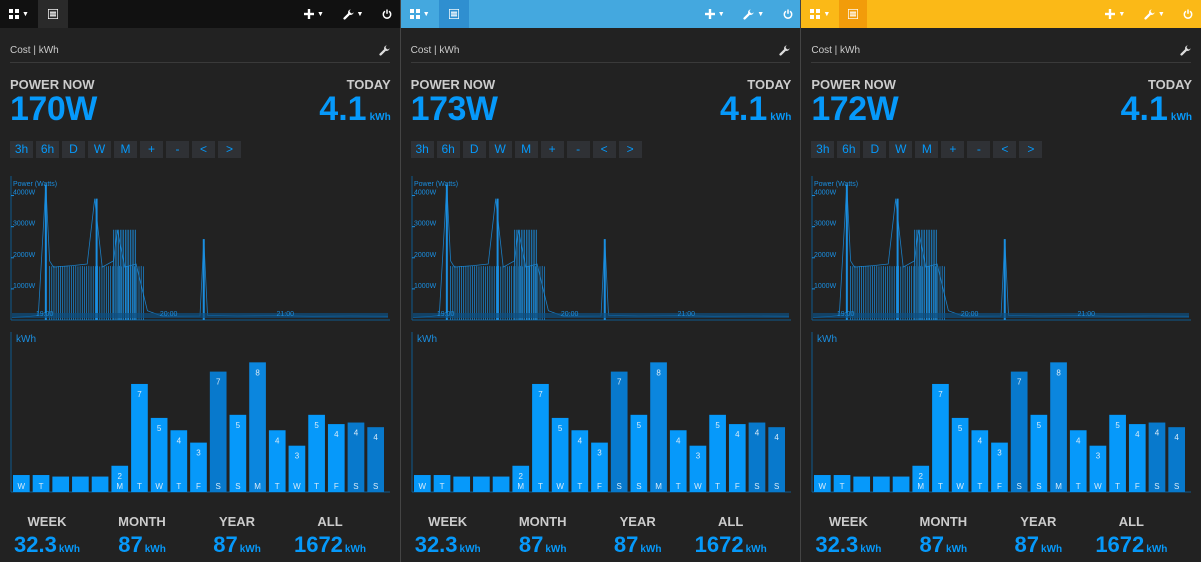  What do you see at coordinates (200, 412) in the screenshot?
I see `kwh-bar-chart: kWhW T2M7T5W4T3F7S5S8M4T3W5T4F4S4S` at bounding box center [200, 412].